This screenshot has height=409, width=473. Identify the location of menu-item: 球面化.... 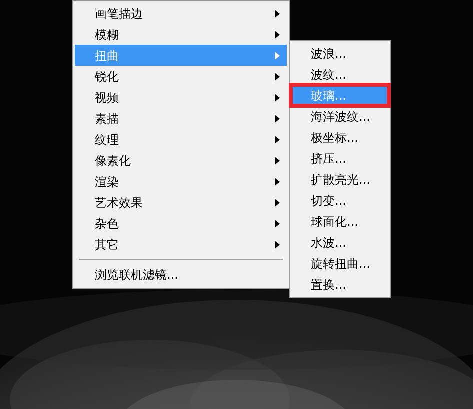
(340, 221).